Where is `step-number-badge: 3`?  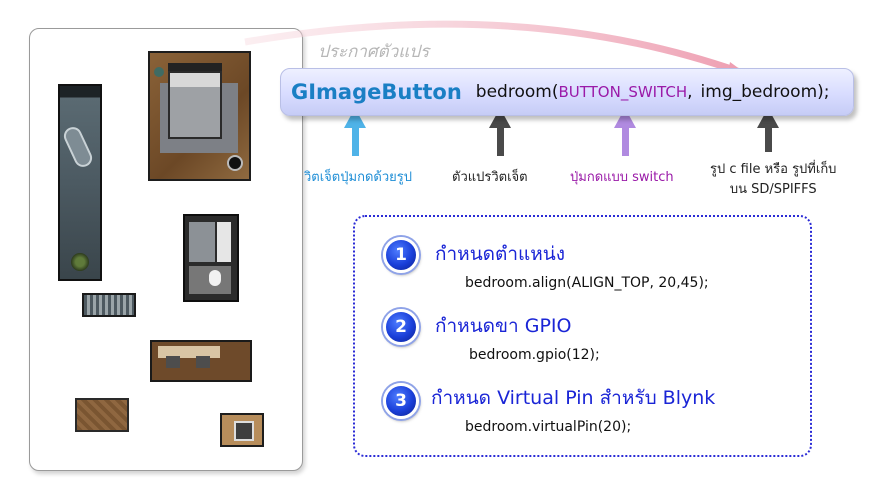
step-number-badge: 3 is located at coordinates (401, 401).